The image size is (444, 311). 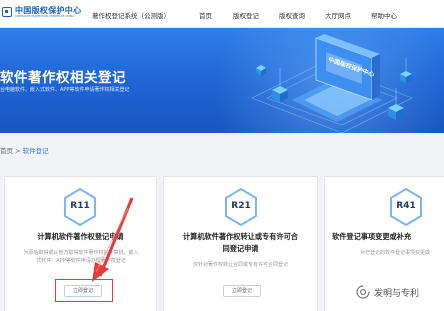 I want to click on breadcrumb-current: 软件登记, so click(x=35, y=151).